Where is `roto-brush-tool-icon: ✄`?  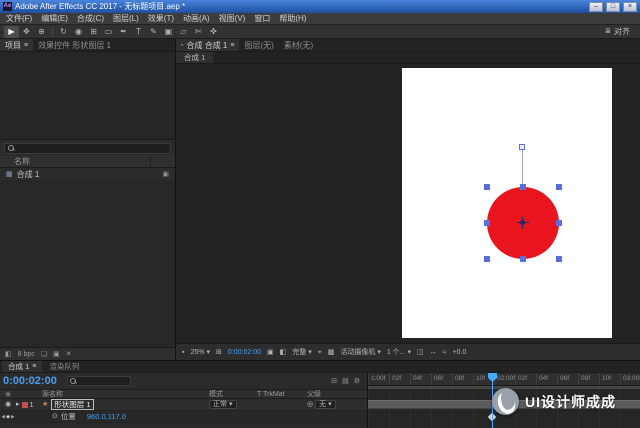 roto-brush-tool-icon: ✄ is located at coordinates (198, 32).